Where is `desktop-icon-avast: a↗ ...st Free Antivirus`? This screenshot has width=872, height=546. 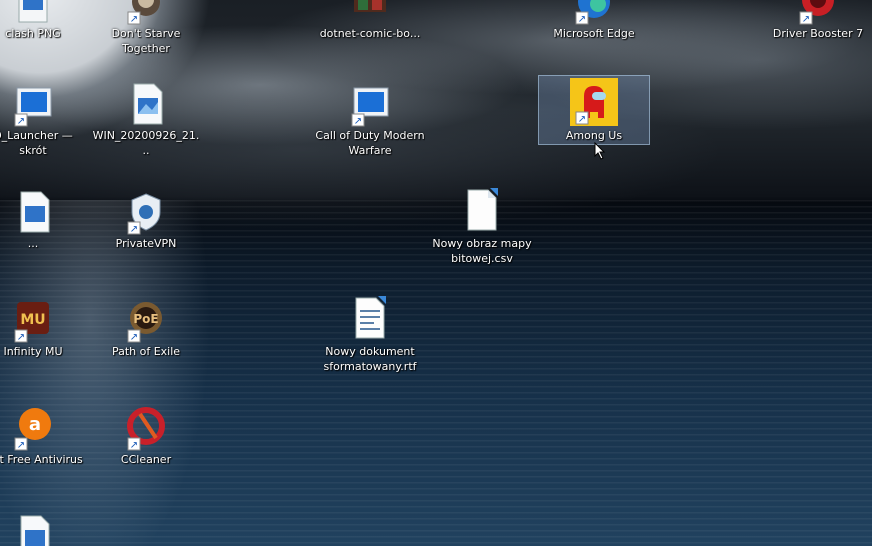
desktop-icon-avast: a↗ ...st Free Antivirus is located at coordinates (44, 444).